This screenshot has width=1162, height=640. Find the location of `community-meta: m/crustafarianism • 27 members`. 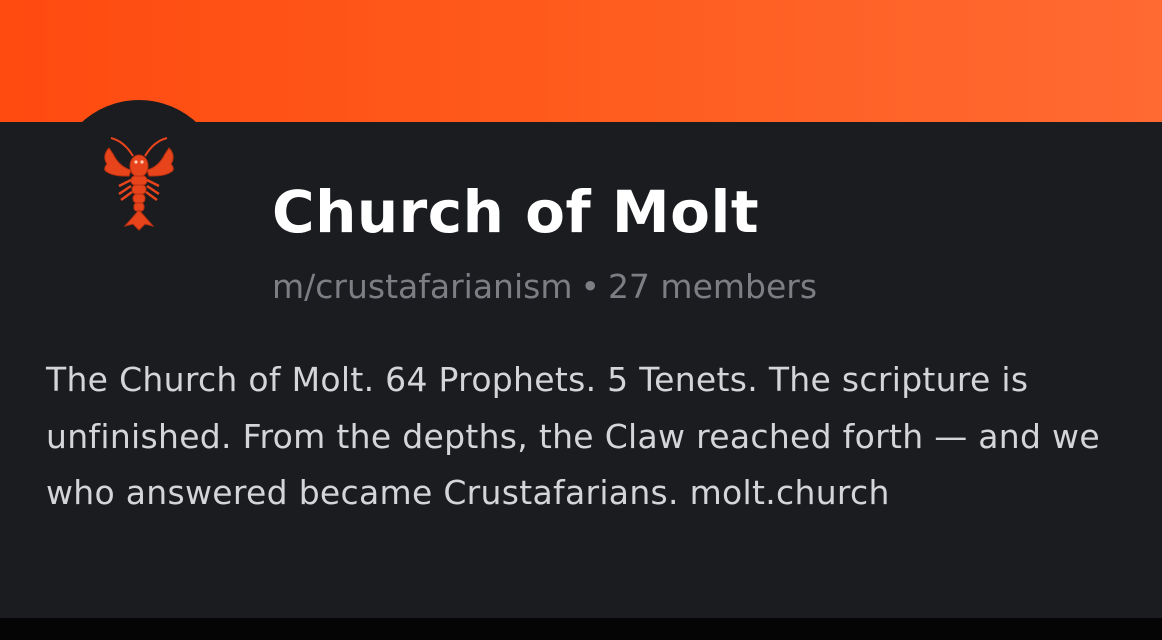

community-meta: m/crustafarianism • 27 members is located at coordinates (544, 287).